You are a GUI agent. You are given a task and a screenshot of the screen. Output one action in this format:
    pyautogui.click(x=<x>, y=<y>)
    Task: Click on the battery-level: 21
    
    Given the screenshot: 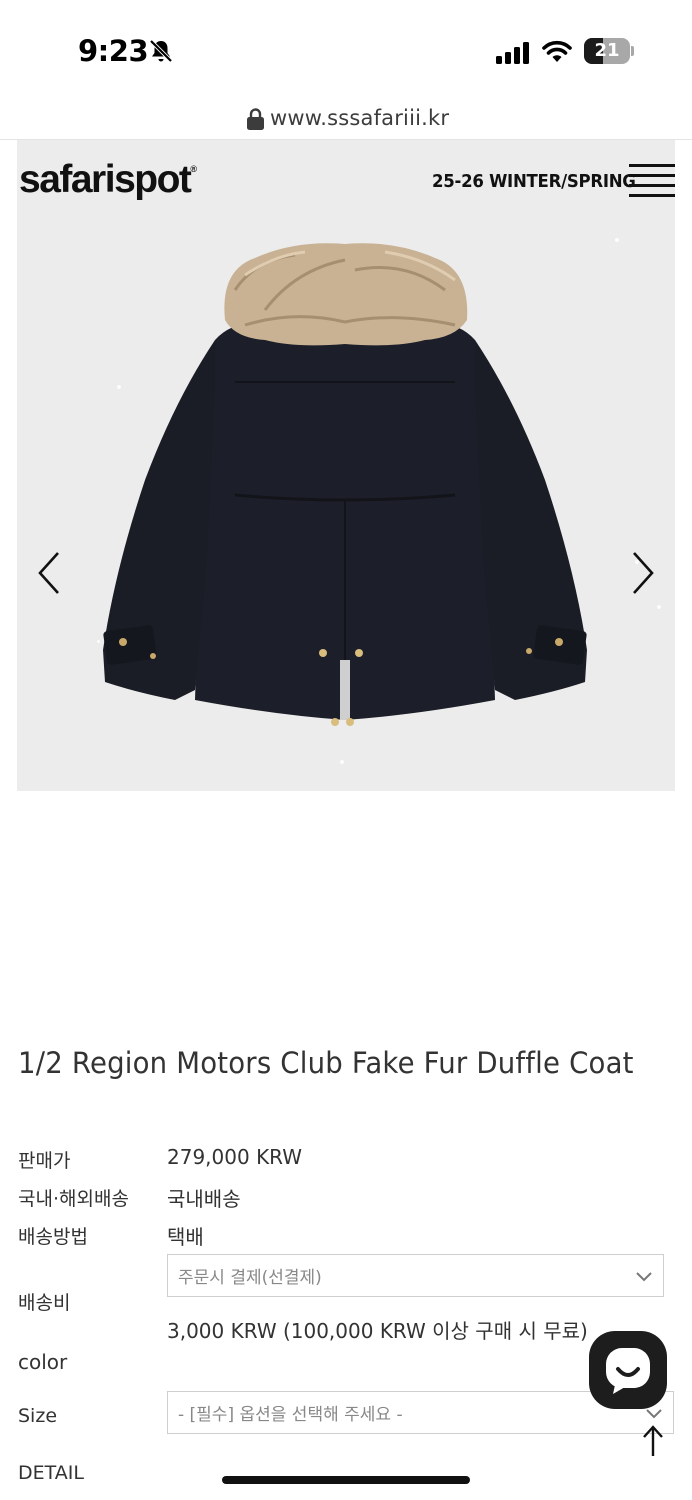 What is the action you would take?
    pyautogui.click(x=607, y=50)
    